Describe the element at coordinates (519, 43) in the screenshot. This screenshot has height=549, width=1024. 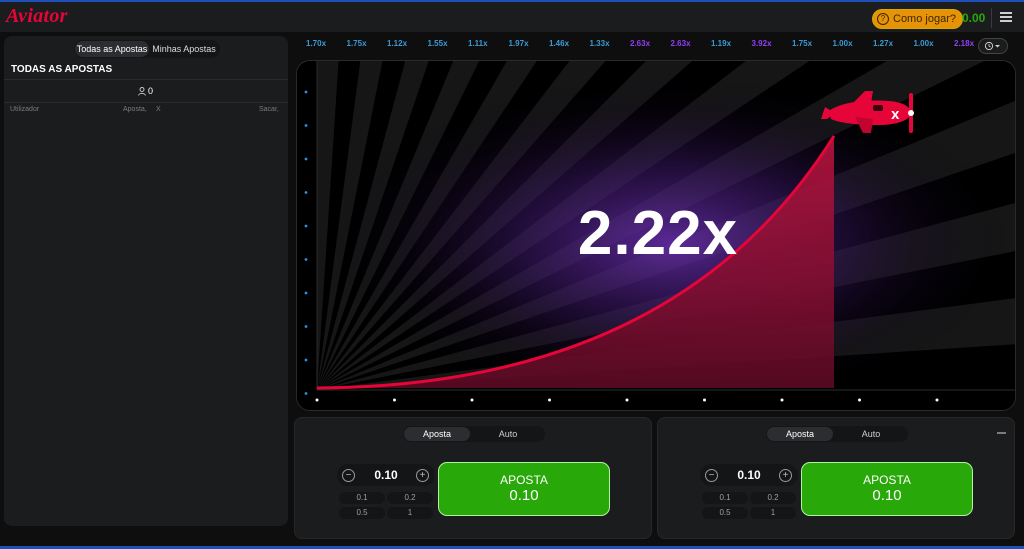
I see `history-multiplier: 1.97x` at that location.